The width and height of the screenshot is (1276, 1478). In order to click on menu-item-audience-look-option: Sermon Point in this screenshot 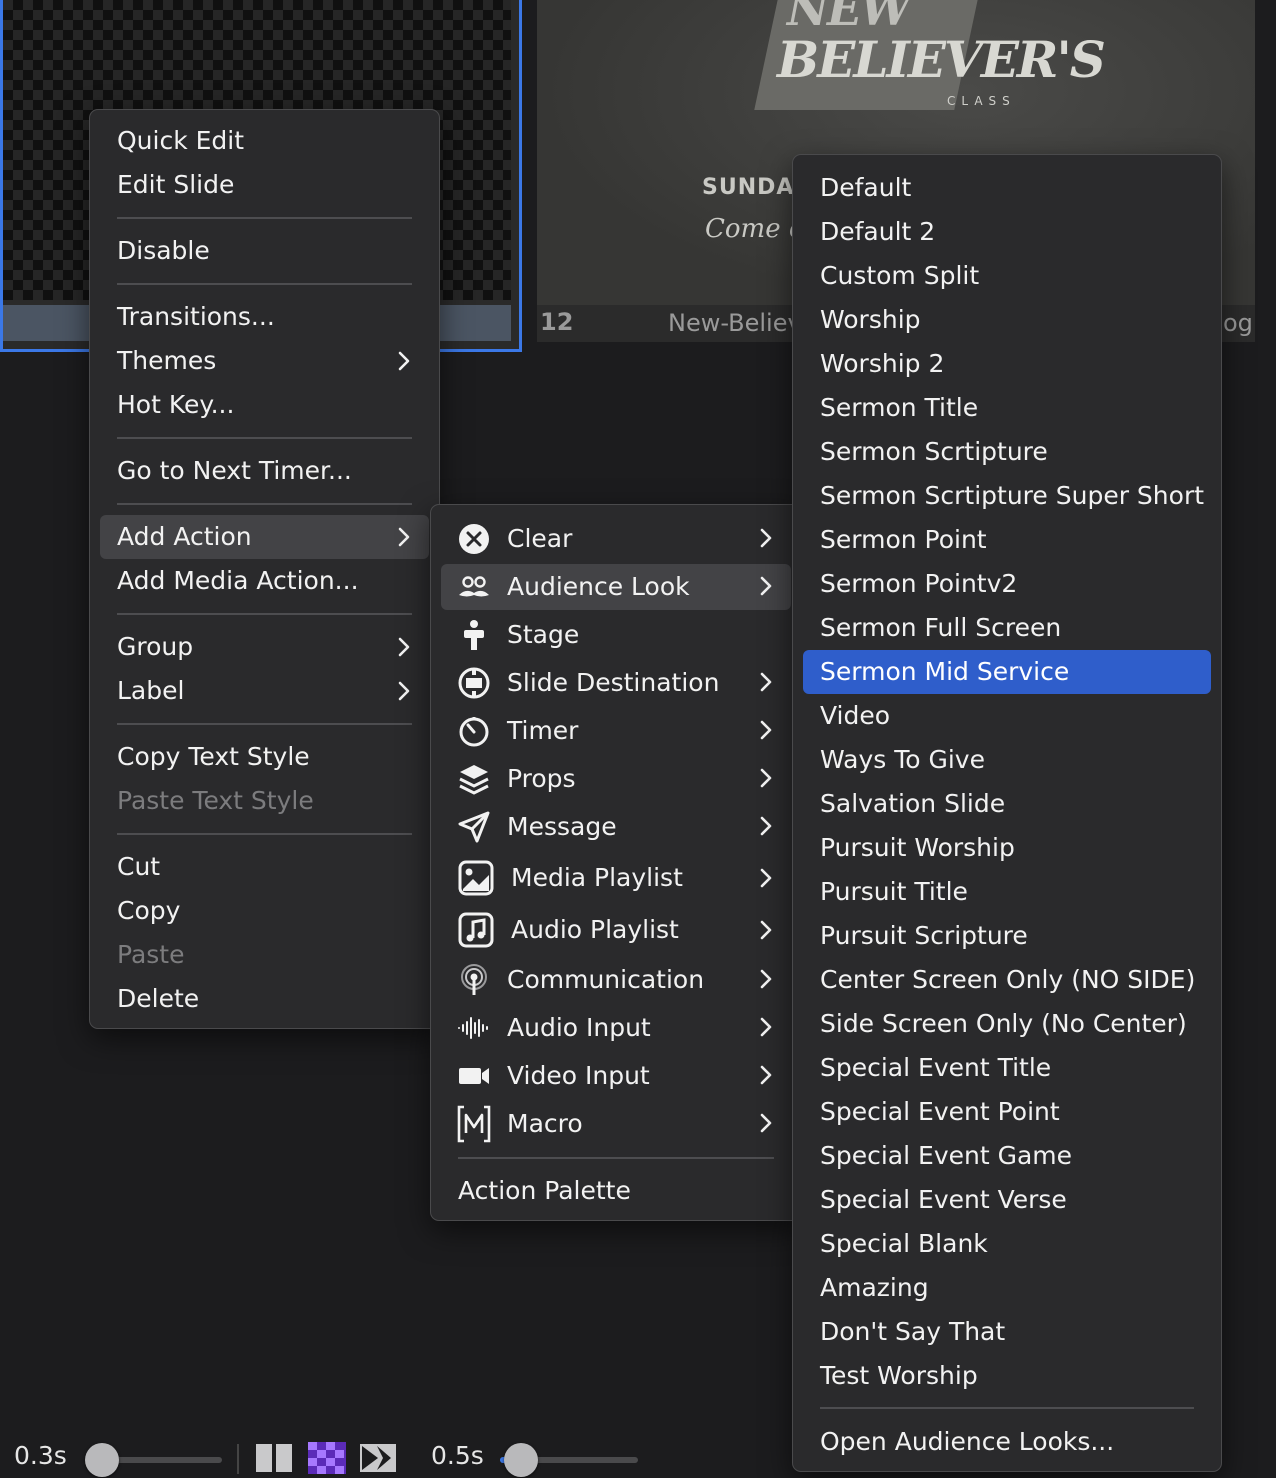, I will do `click(1007, 540)`.